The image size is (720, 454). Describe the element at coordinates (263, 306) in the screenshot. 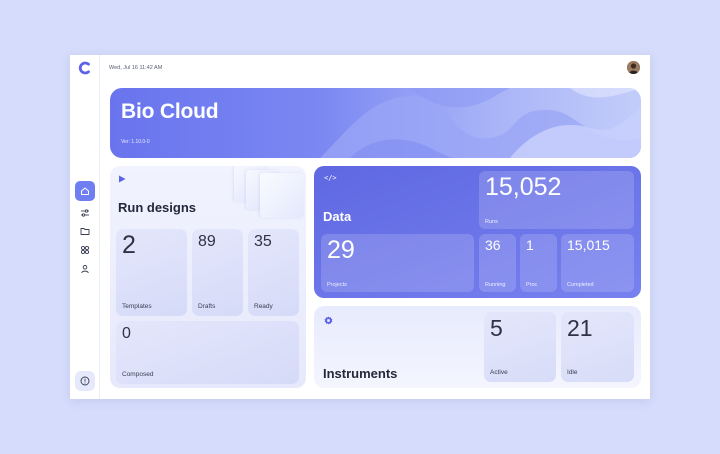

I see `stat-label: Ready` at that location.